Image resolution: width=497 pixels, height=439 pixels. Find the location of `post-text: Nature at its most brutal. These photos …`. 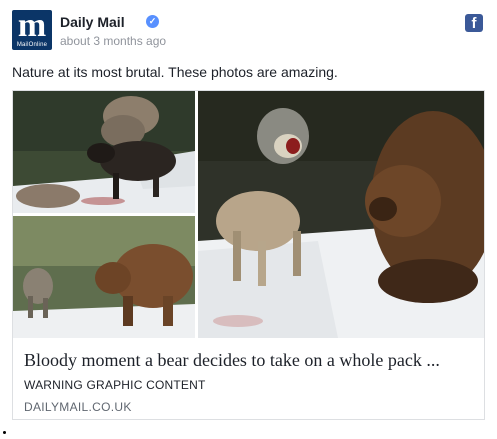

post-text: Nature at its most brutal. These photos … is located at coordinates (175, 72).